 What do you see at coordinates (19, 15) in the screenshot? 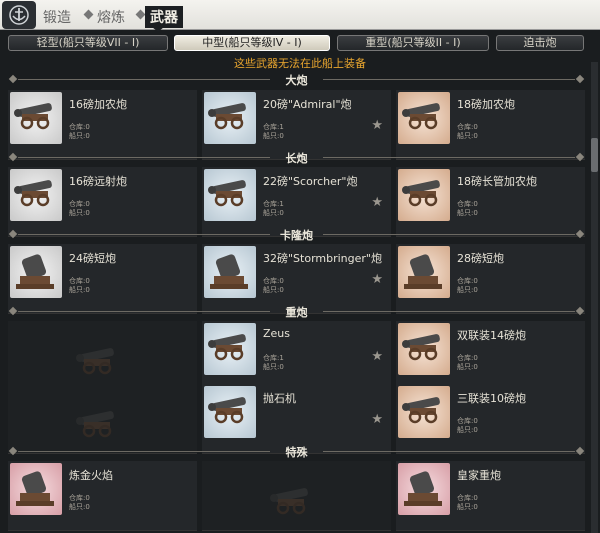
I see `anchor-logo-icon` at bounding box center [19, 15].